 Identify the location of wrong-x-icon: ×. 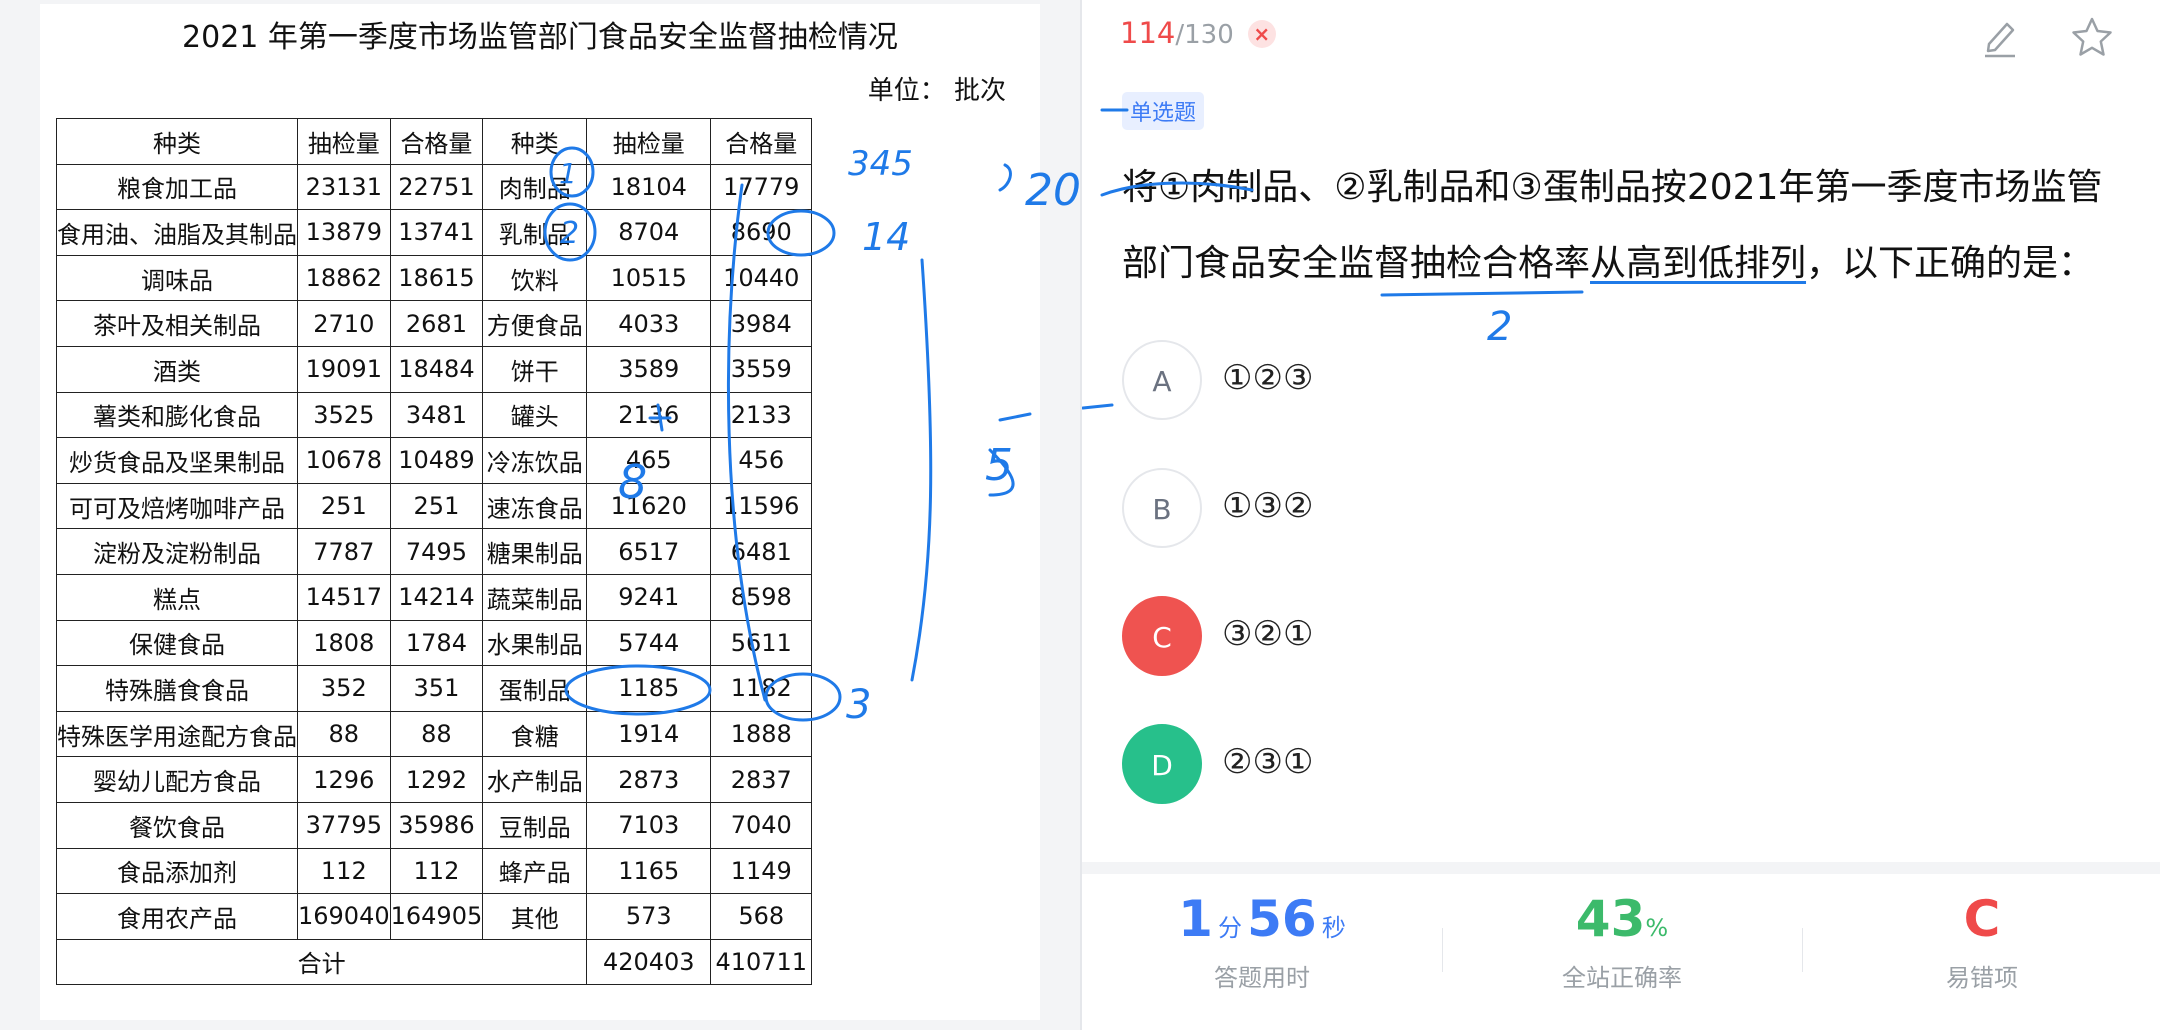
(1261, 34).